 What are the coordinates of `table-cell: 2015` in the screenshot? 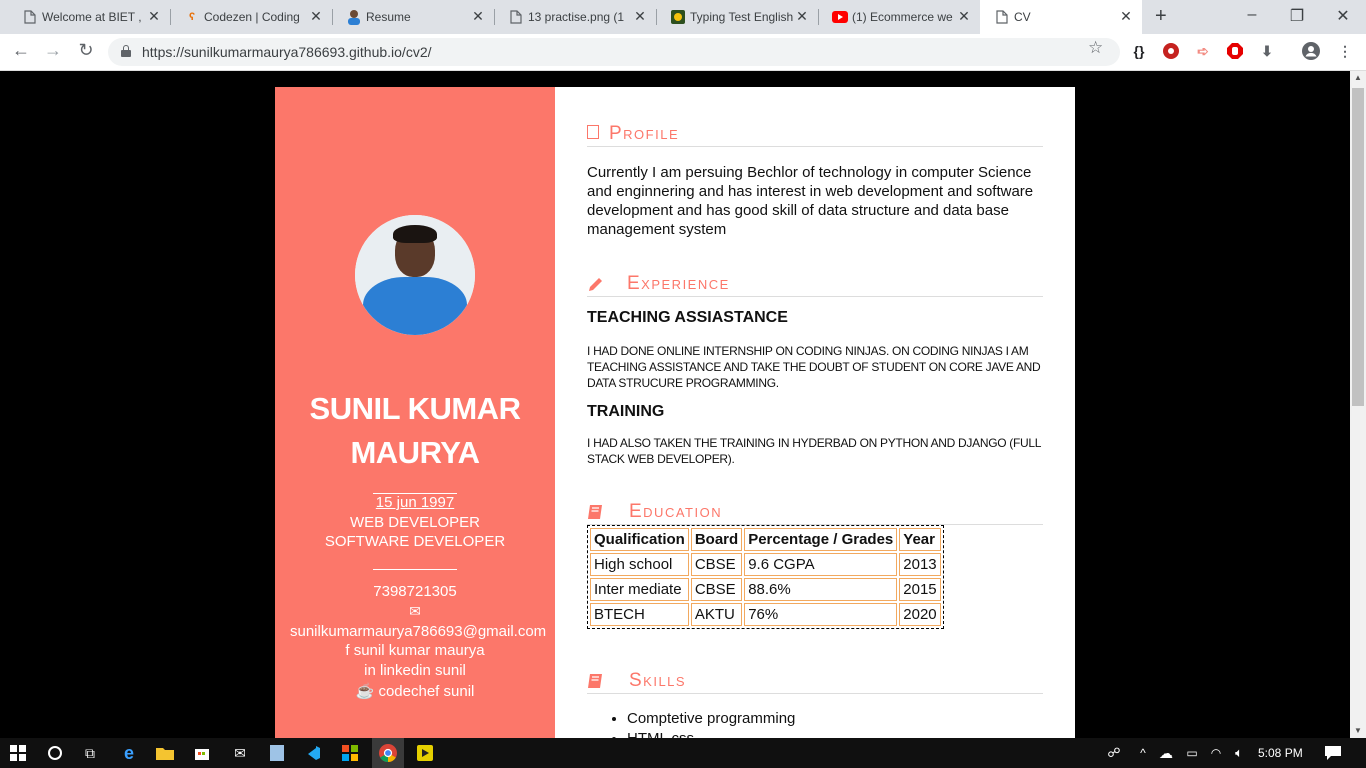 It's located at (920, 589).